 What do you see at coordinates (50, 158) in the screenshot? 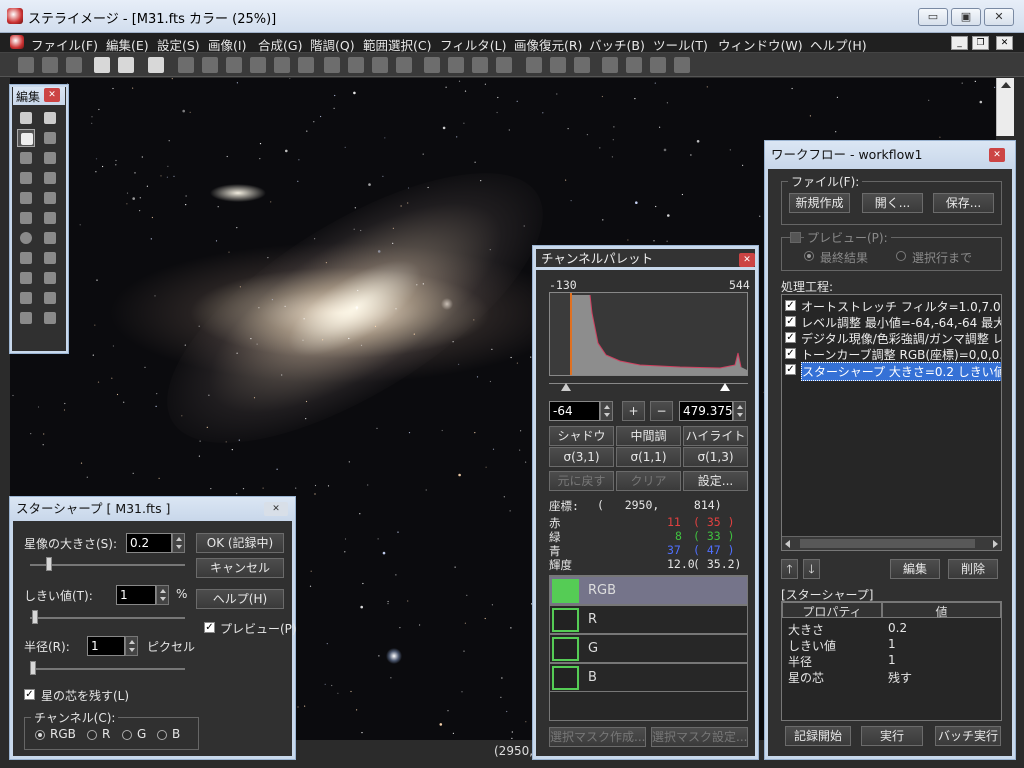
I see `brush-icon` at bounding box center [50, 158].